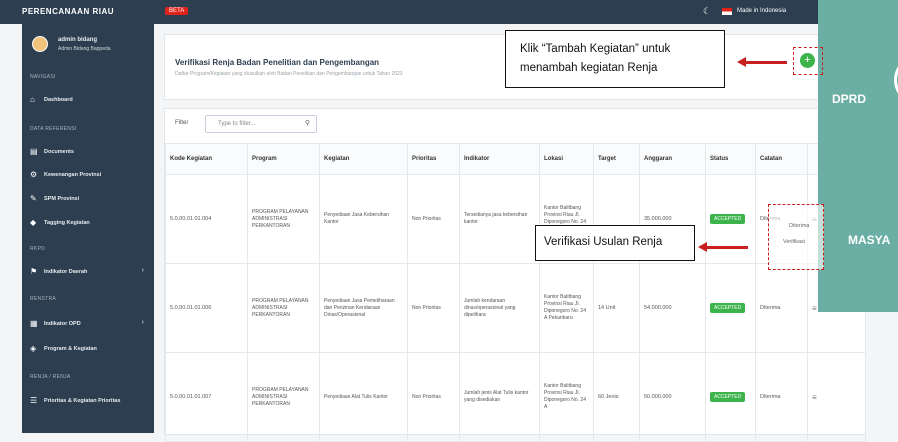 The height and width of the screenshot is (442, 898). I want to click on section-renja: RENJA / RENJA, so click(50, 377).